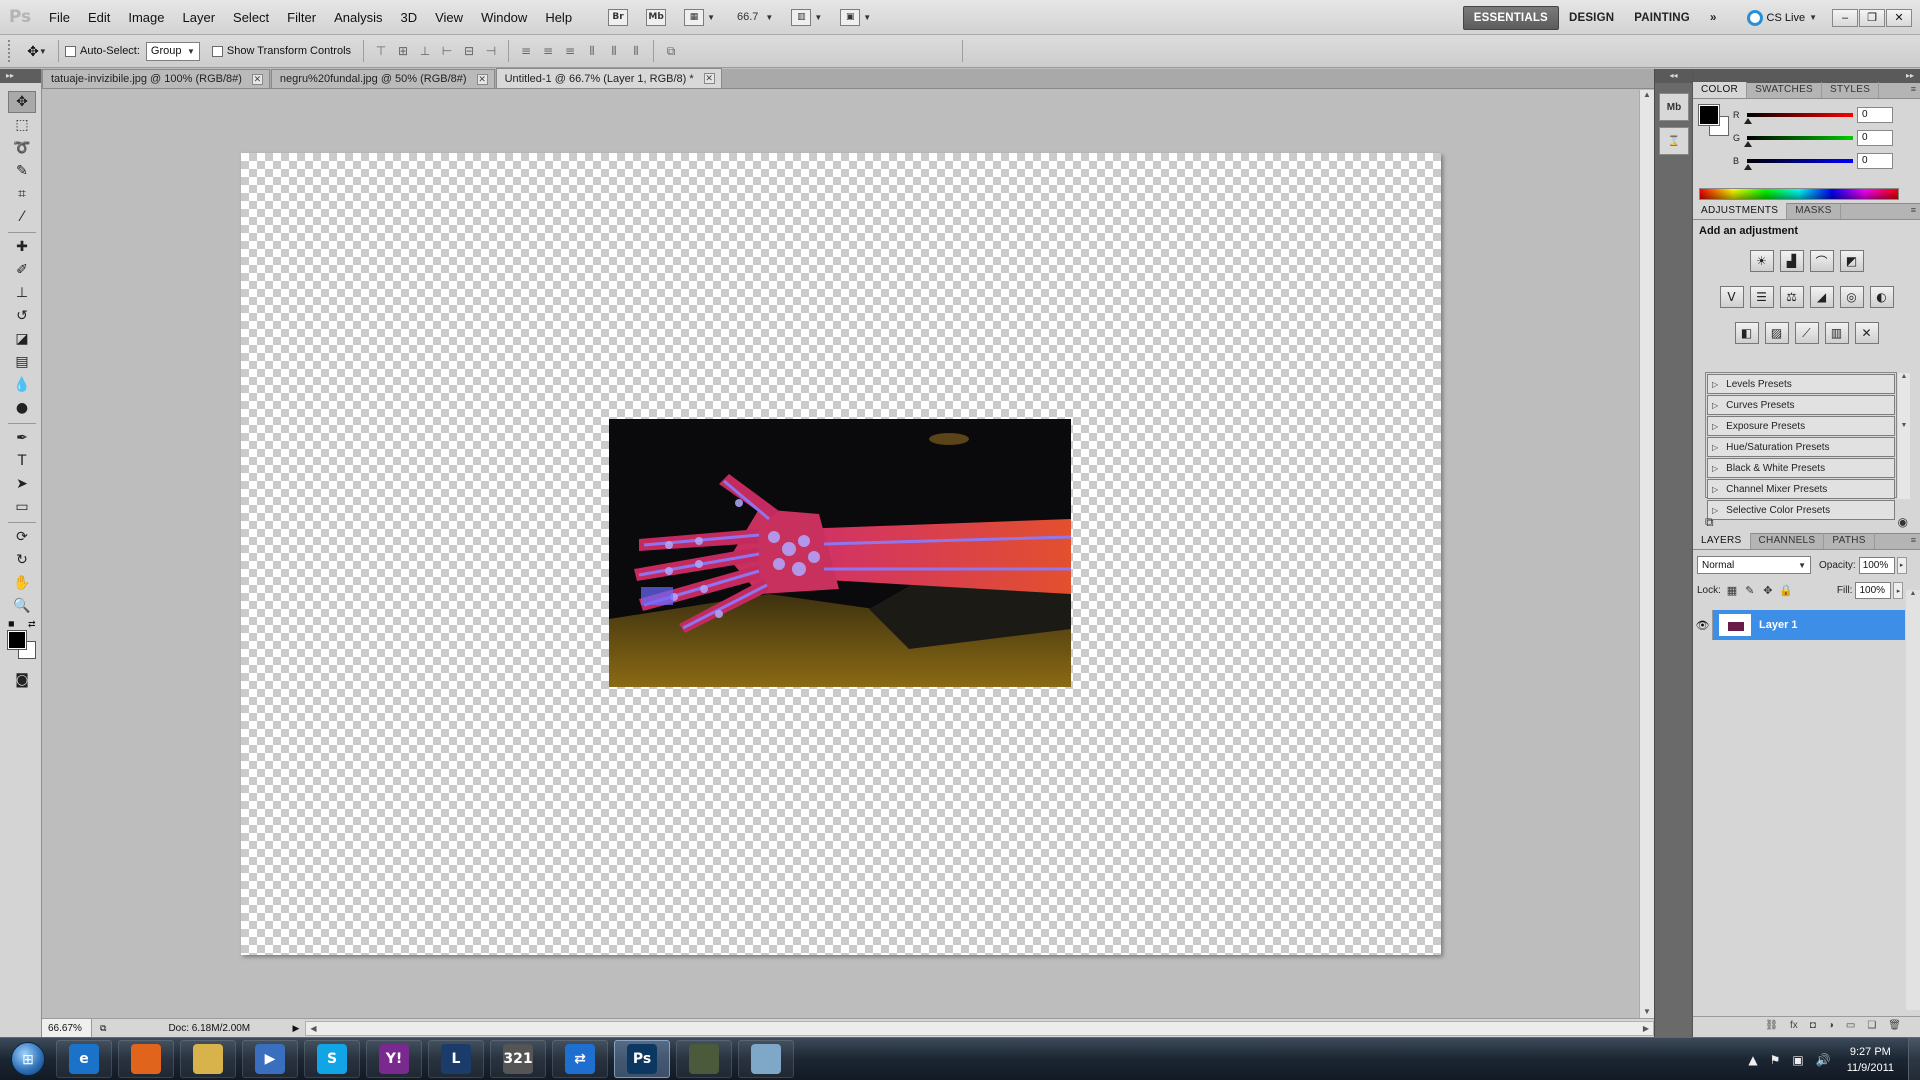 This screenshot has width=1920, height=1080. I want to click on brightness-contrast-icon: ☀, so click(1761, 261).